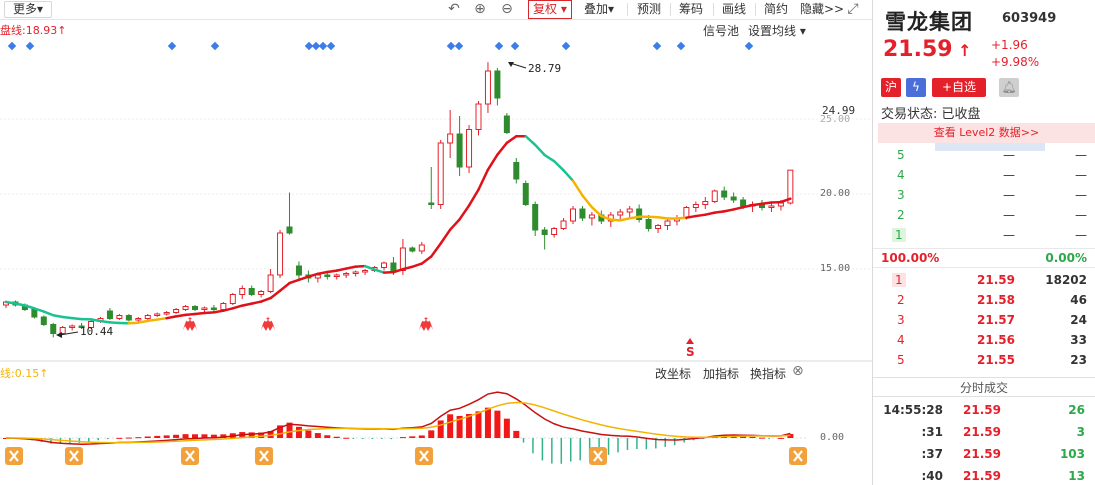 The width and height of the screenshot is (1095, 485). Describe the element at coordinates (768, 373) in the screenshot. I see `switch-indicator-link: 换指标` at that location.